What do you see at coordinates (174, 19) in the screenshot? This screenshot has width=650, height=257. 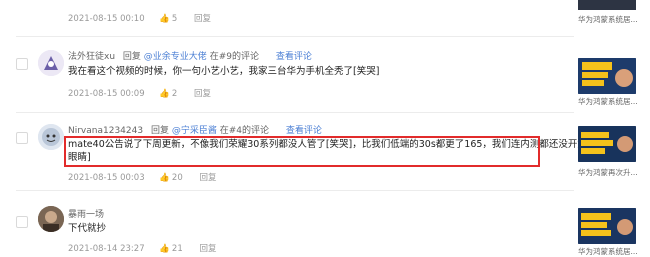 I see `like-count: 5` at bounding box center [174, 19].